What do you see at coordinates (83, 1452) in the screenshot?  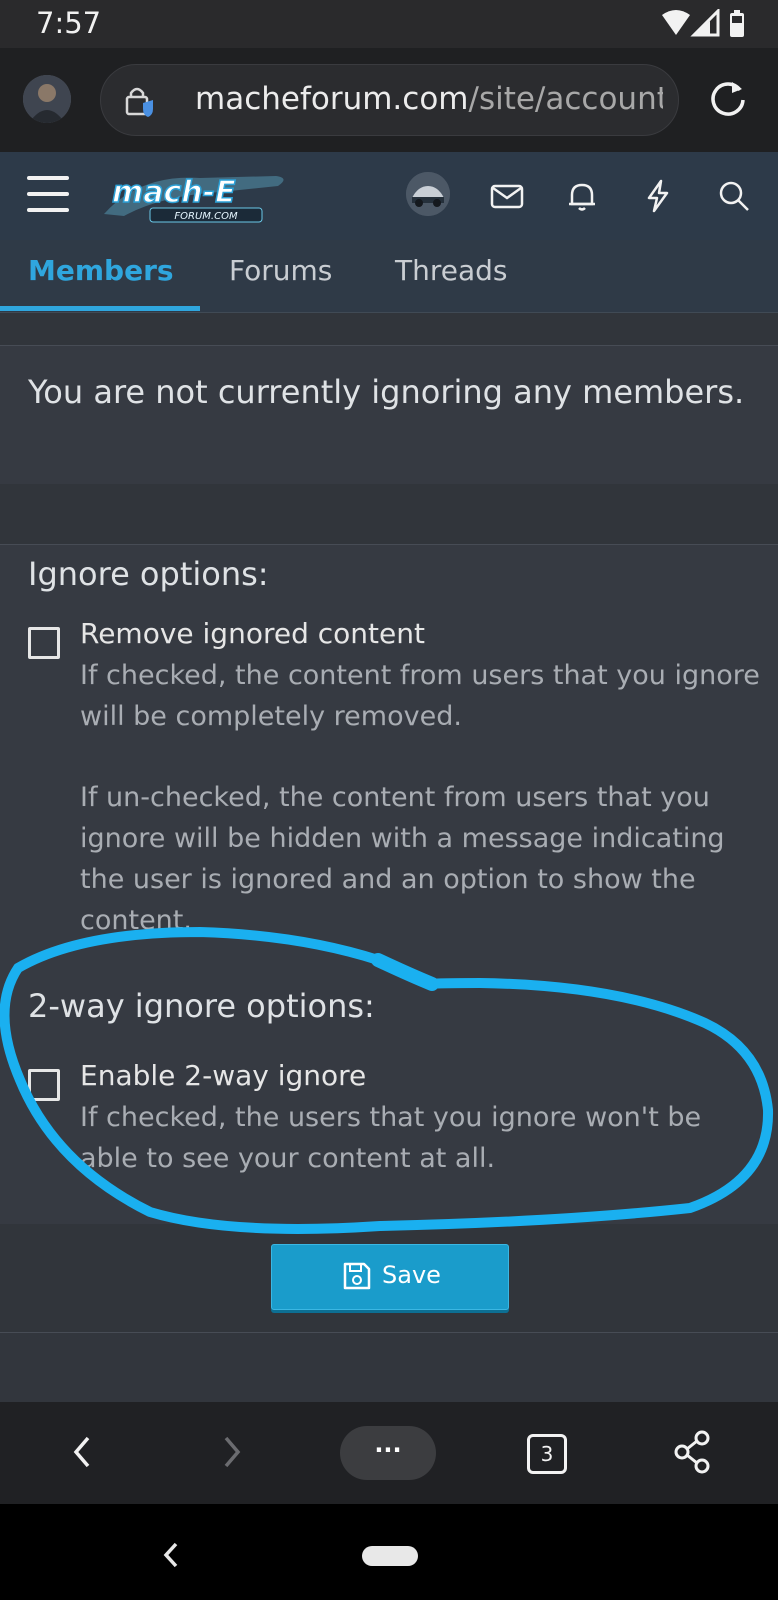 I see `back-arrow-icon` at bounding box center [83, 1452].